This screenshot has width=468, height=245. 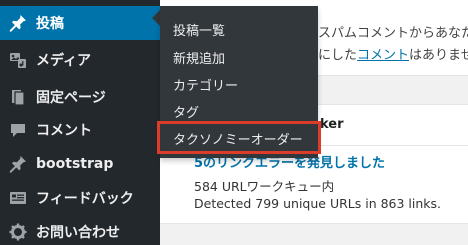 What do you see at coordinates (71, 98) in the screenshot?
I see `menu-label-pages: 固定ページ` at bounding box center [71, 98].